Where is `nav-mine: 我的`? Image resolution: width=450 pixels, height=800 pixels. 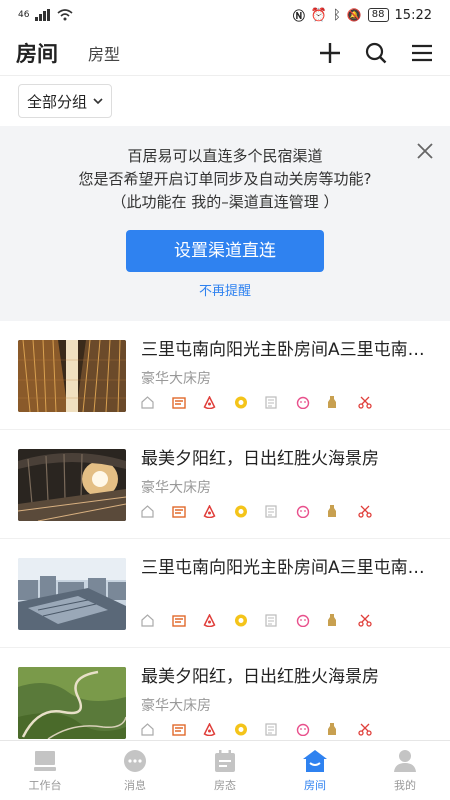
nav-mine: 我的 is located at coordinates (405, 770).